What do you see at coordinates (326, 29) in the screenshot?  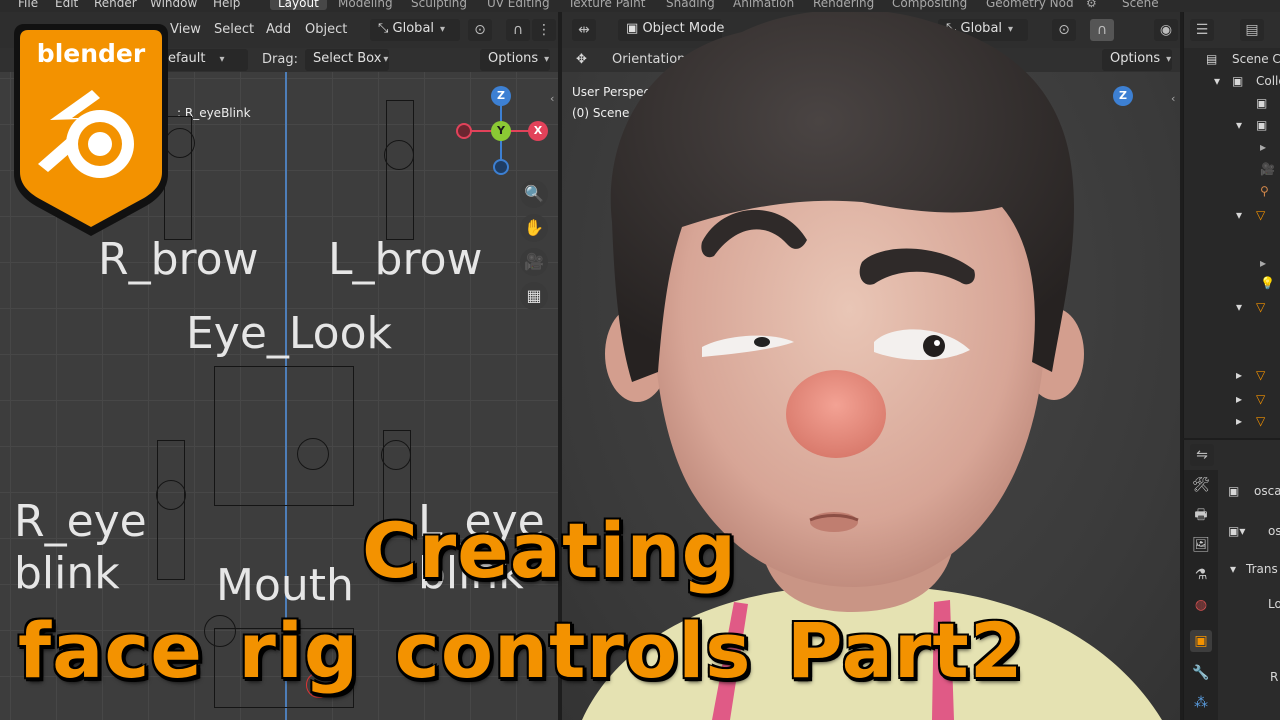 I see `menu-object: Object` at bounding box center [326, 29].